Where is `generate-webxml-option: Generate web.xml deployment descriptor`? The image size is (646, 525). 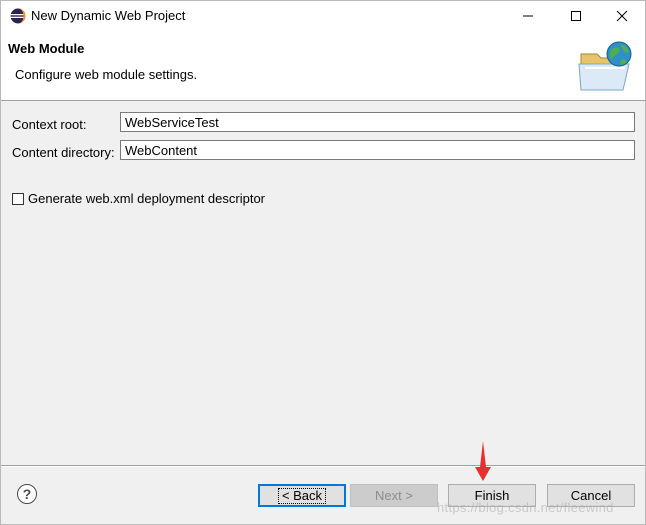 generate-webxml-option: Generate web.xml deployment descriptor is located at coordinates (138, 198).